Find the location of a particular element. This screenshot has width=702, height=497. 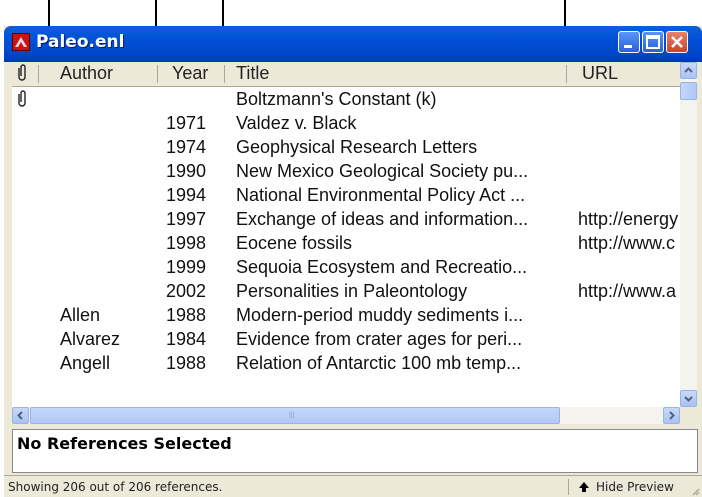

chevron-down-icon is located at coordinates (688, 399).